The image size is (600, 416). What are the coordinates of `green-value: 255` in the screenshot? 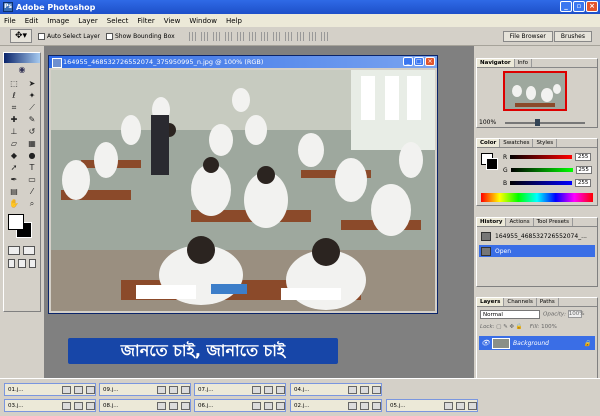 It's located at (583, 170).